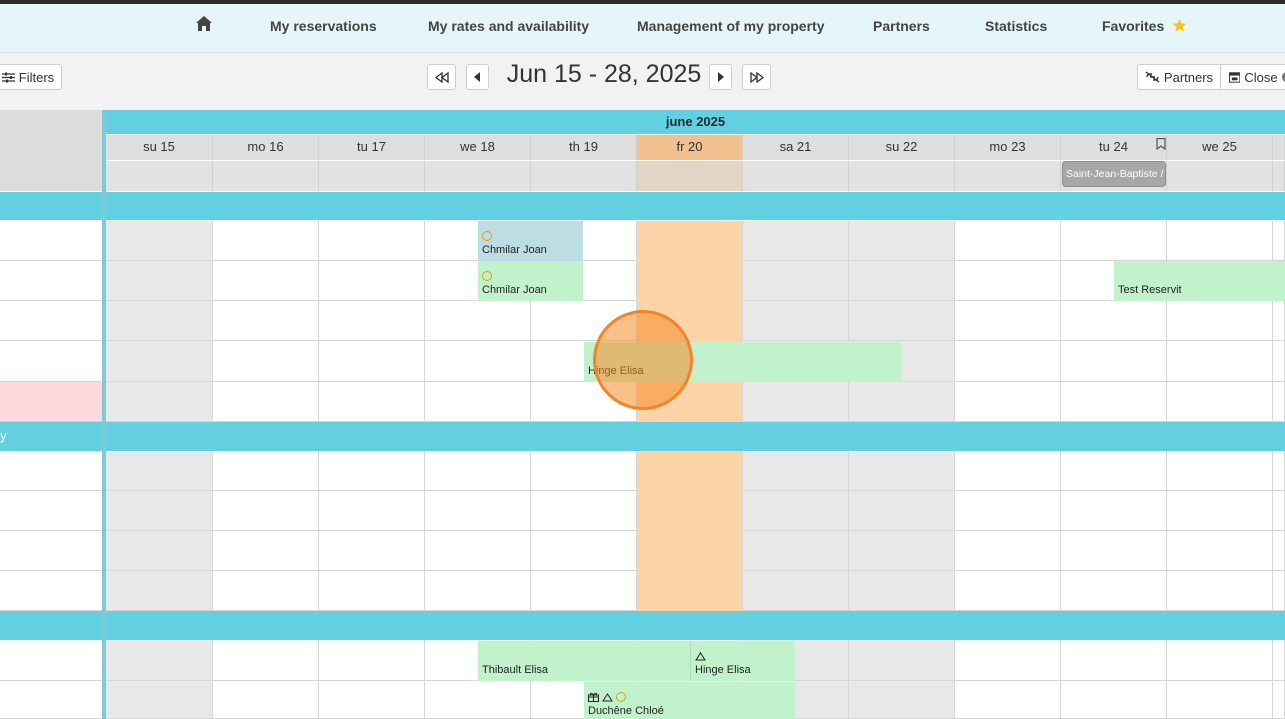 The width and height of the screenshot is (1285, 719). Describe the element at coordinates (1199, 281) in the screenshot. I see `reservation-block: Test Reservit` at that location.